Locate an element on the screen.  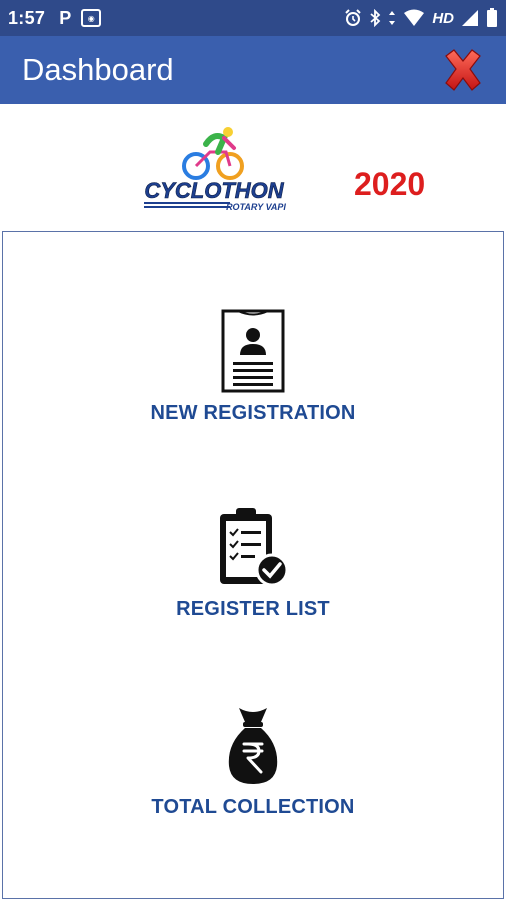
logo-subtext: ROTARY VAPI is located at coordinates (256, 207).